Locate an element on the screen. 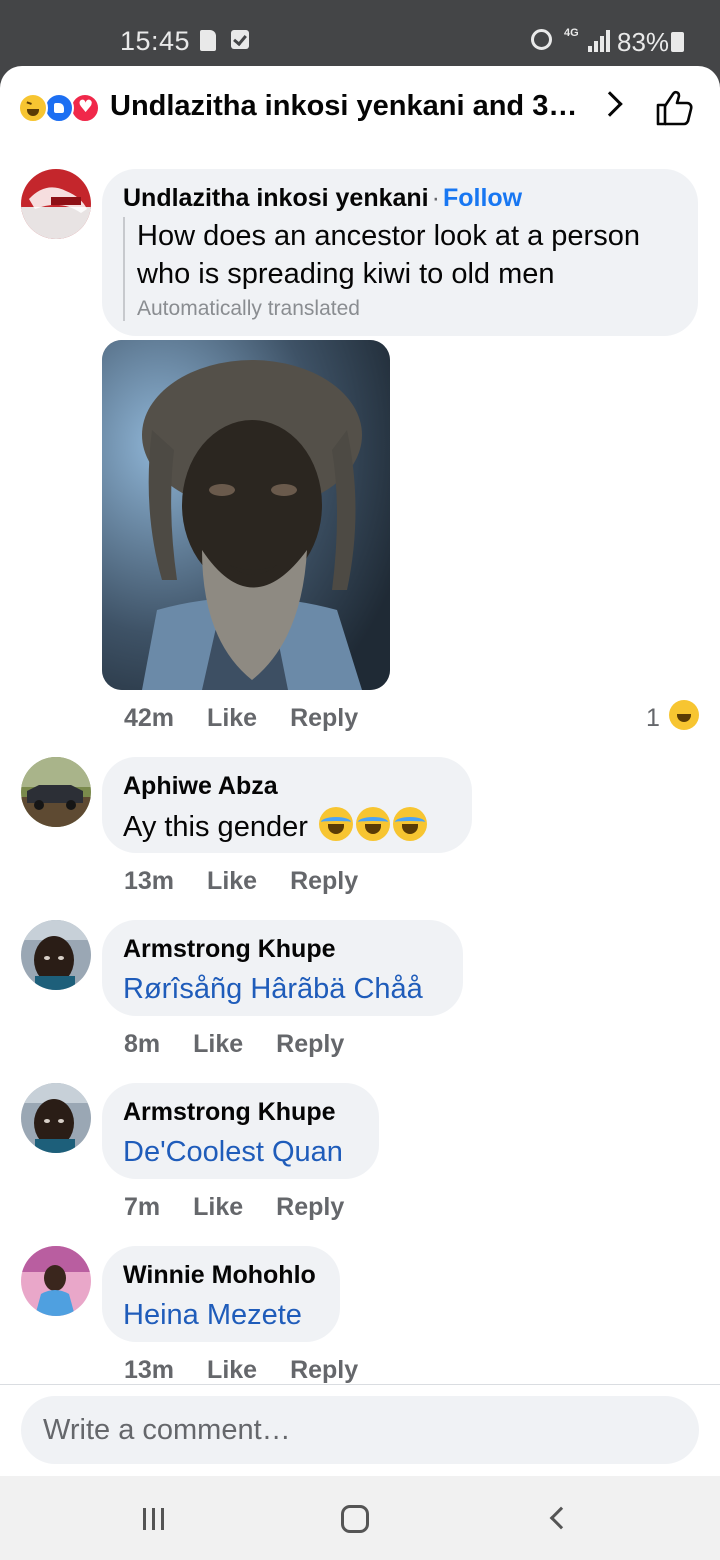 The width and height of the screenshot is (720, 1560). chevron-right-icon is located at coordinates (610, 104).